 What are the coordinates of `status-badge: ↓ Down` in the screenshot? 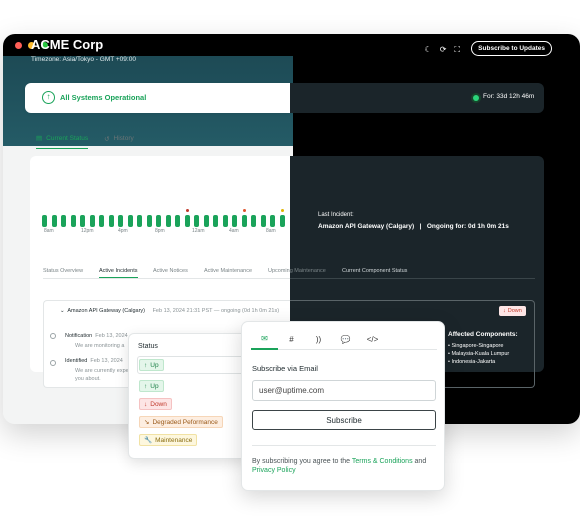 It's located at (512, 311).